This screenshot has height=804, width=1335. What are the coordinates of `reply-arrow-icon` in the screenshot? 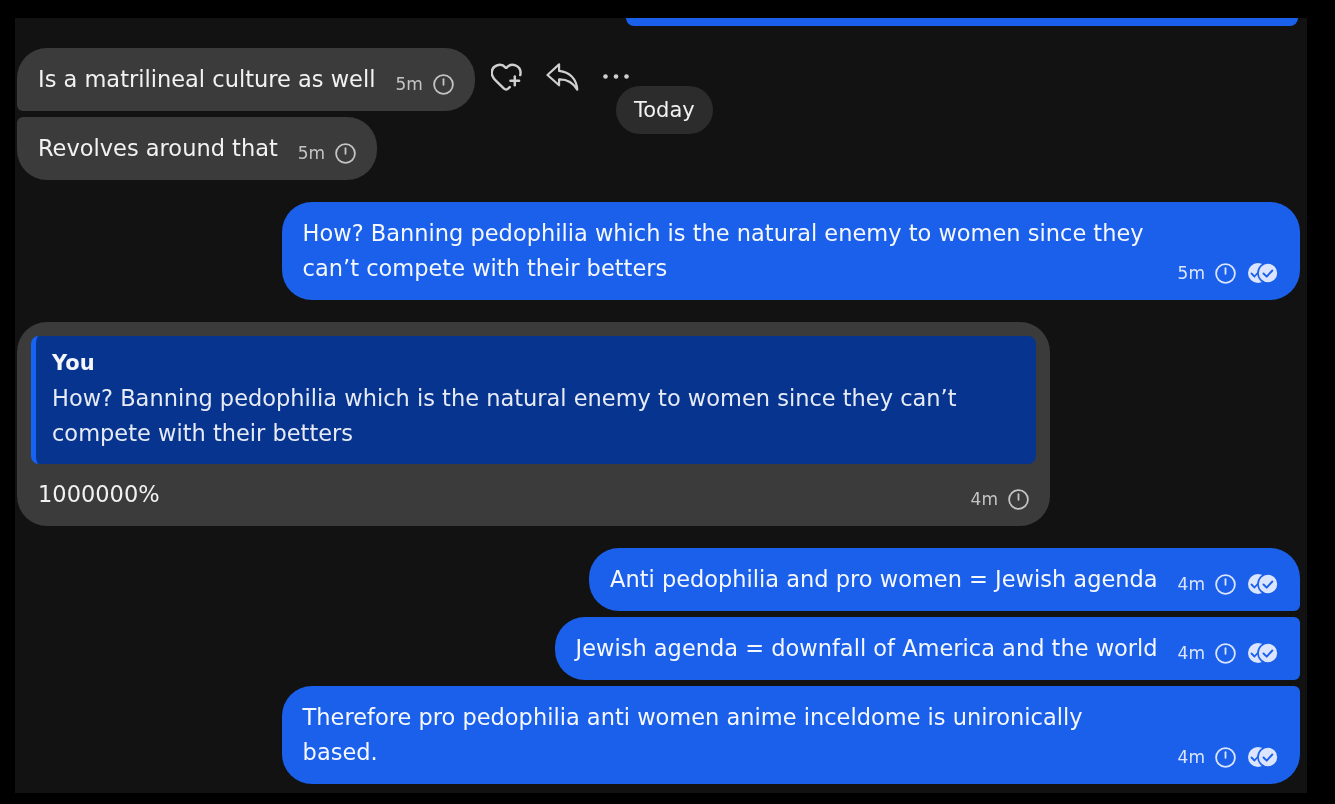 It's located at (562, 76).